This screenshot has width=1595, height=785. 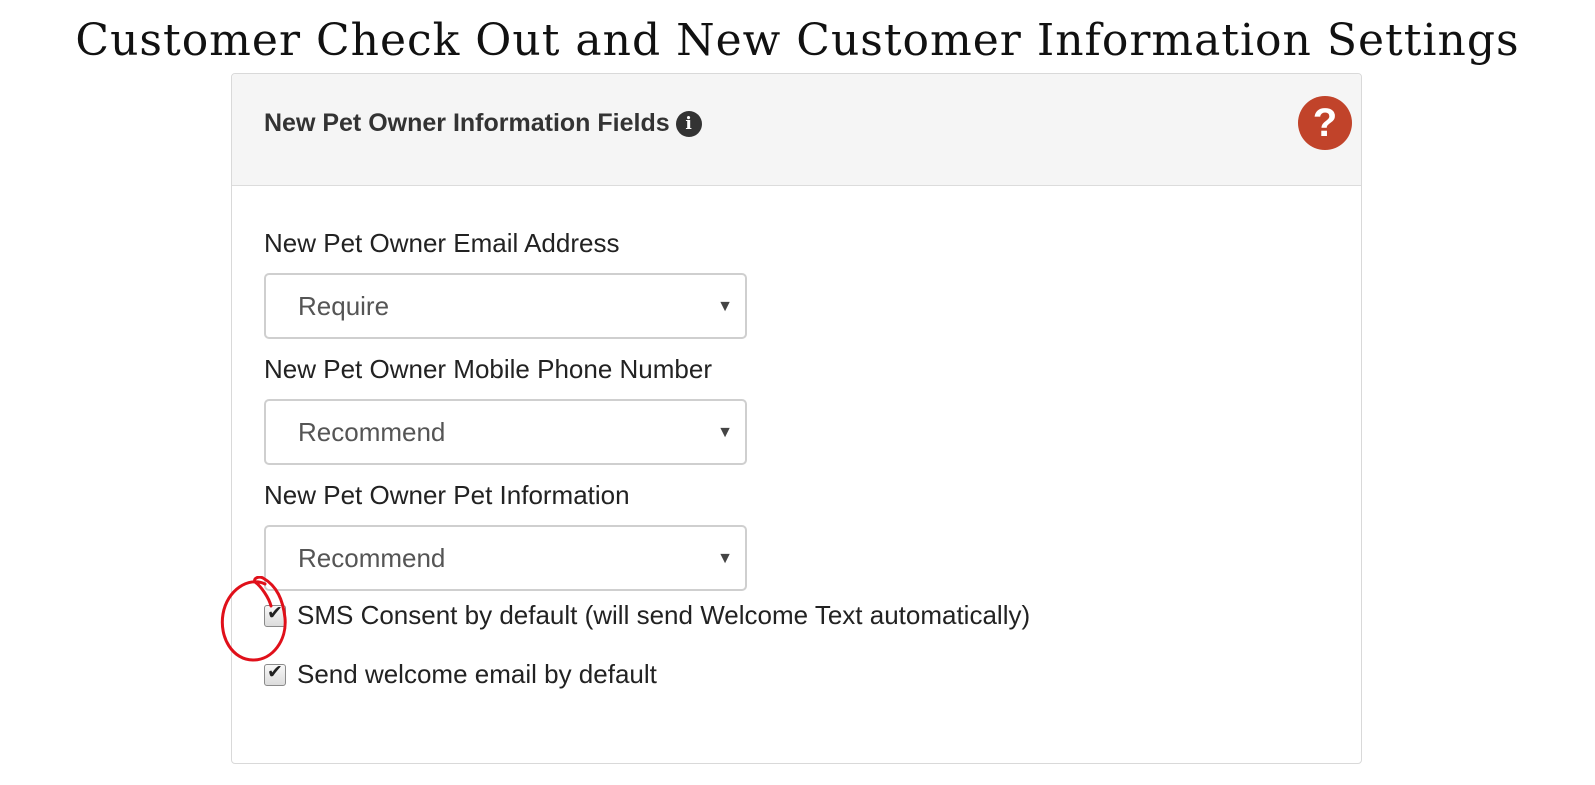 What do you see at coordinates (447, 495) in the screenshot?
I see `pet-information-label: New Pet Owner Pet Information` at bounding box center [447, 495].